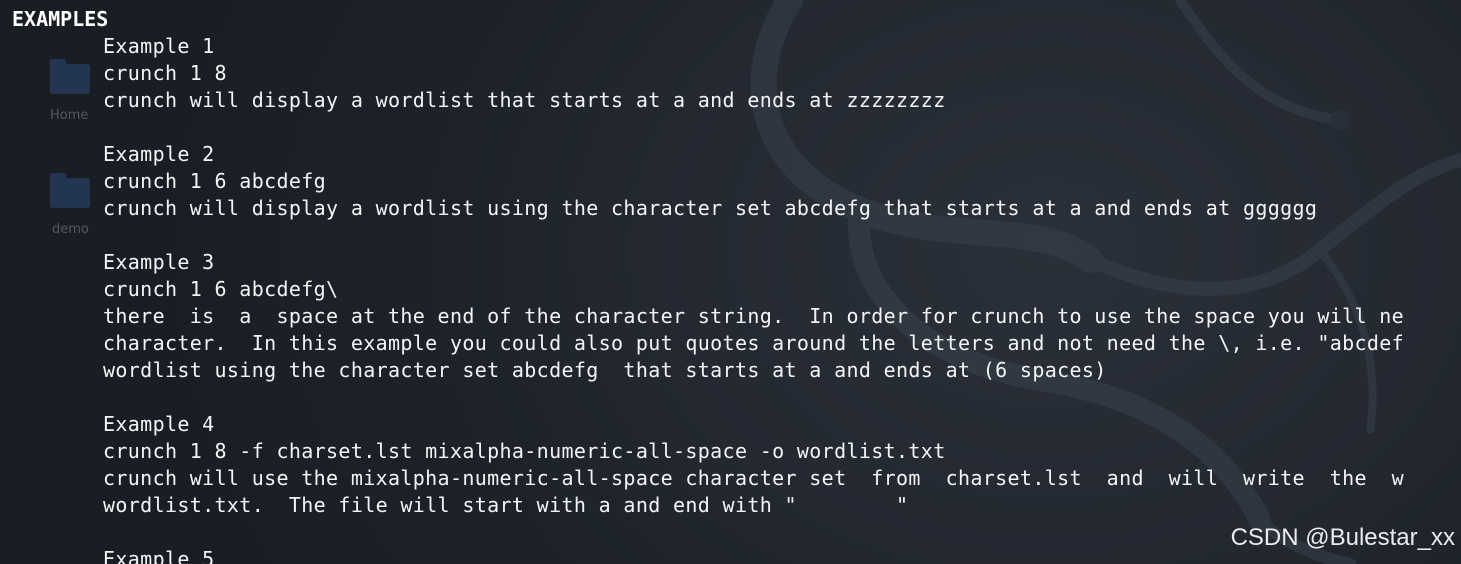  Describe the element at coordinates (215, 181) in the screenshot. I see `terminal-line: crunch 1 6 abcdefg` at that location.